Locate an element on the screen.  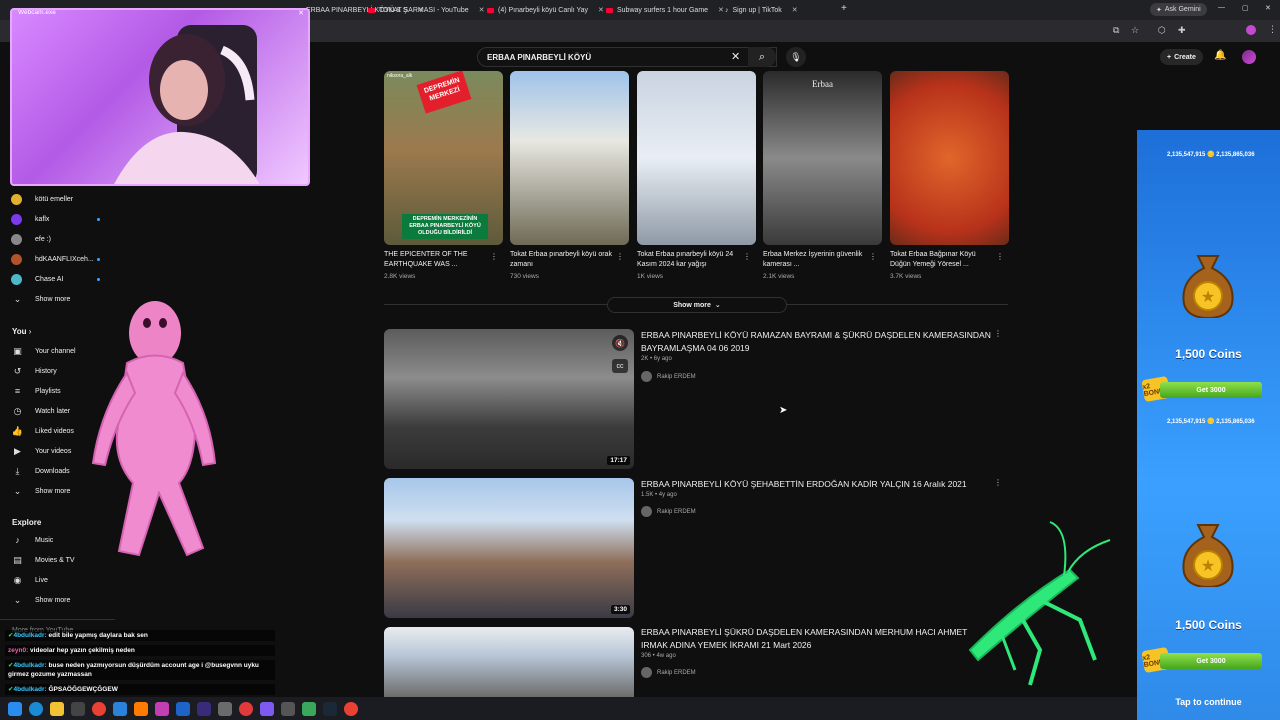
tab-label: TOKAT SARMASI - YouTube is located at coordinates (424, 10).